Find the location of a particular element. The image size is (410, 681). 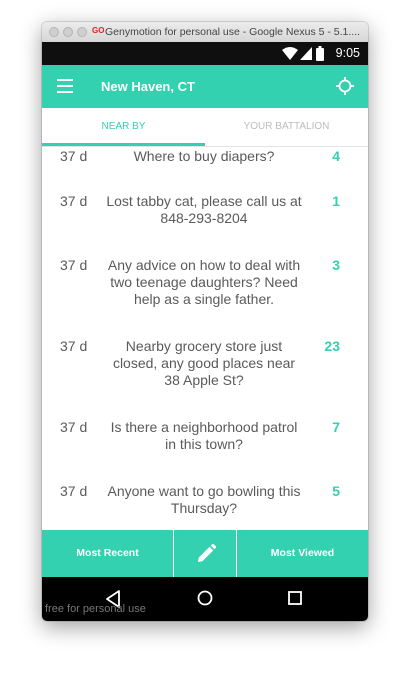

wifi-icon is located at coordinates (290, 53).